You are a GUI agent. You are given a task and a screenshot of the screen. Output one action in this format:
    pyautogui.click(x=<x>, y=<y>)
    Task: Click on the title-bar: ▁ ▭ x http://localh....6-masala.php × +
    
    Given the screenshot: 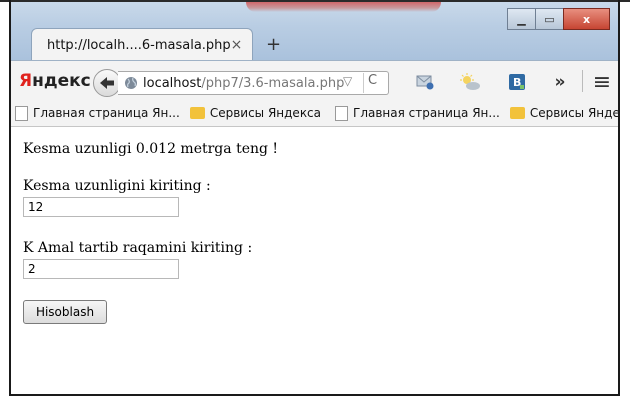 What is the action you would take?
    pyautogui.click(x=314, y=32)
    